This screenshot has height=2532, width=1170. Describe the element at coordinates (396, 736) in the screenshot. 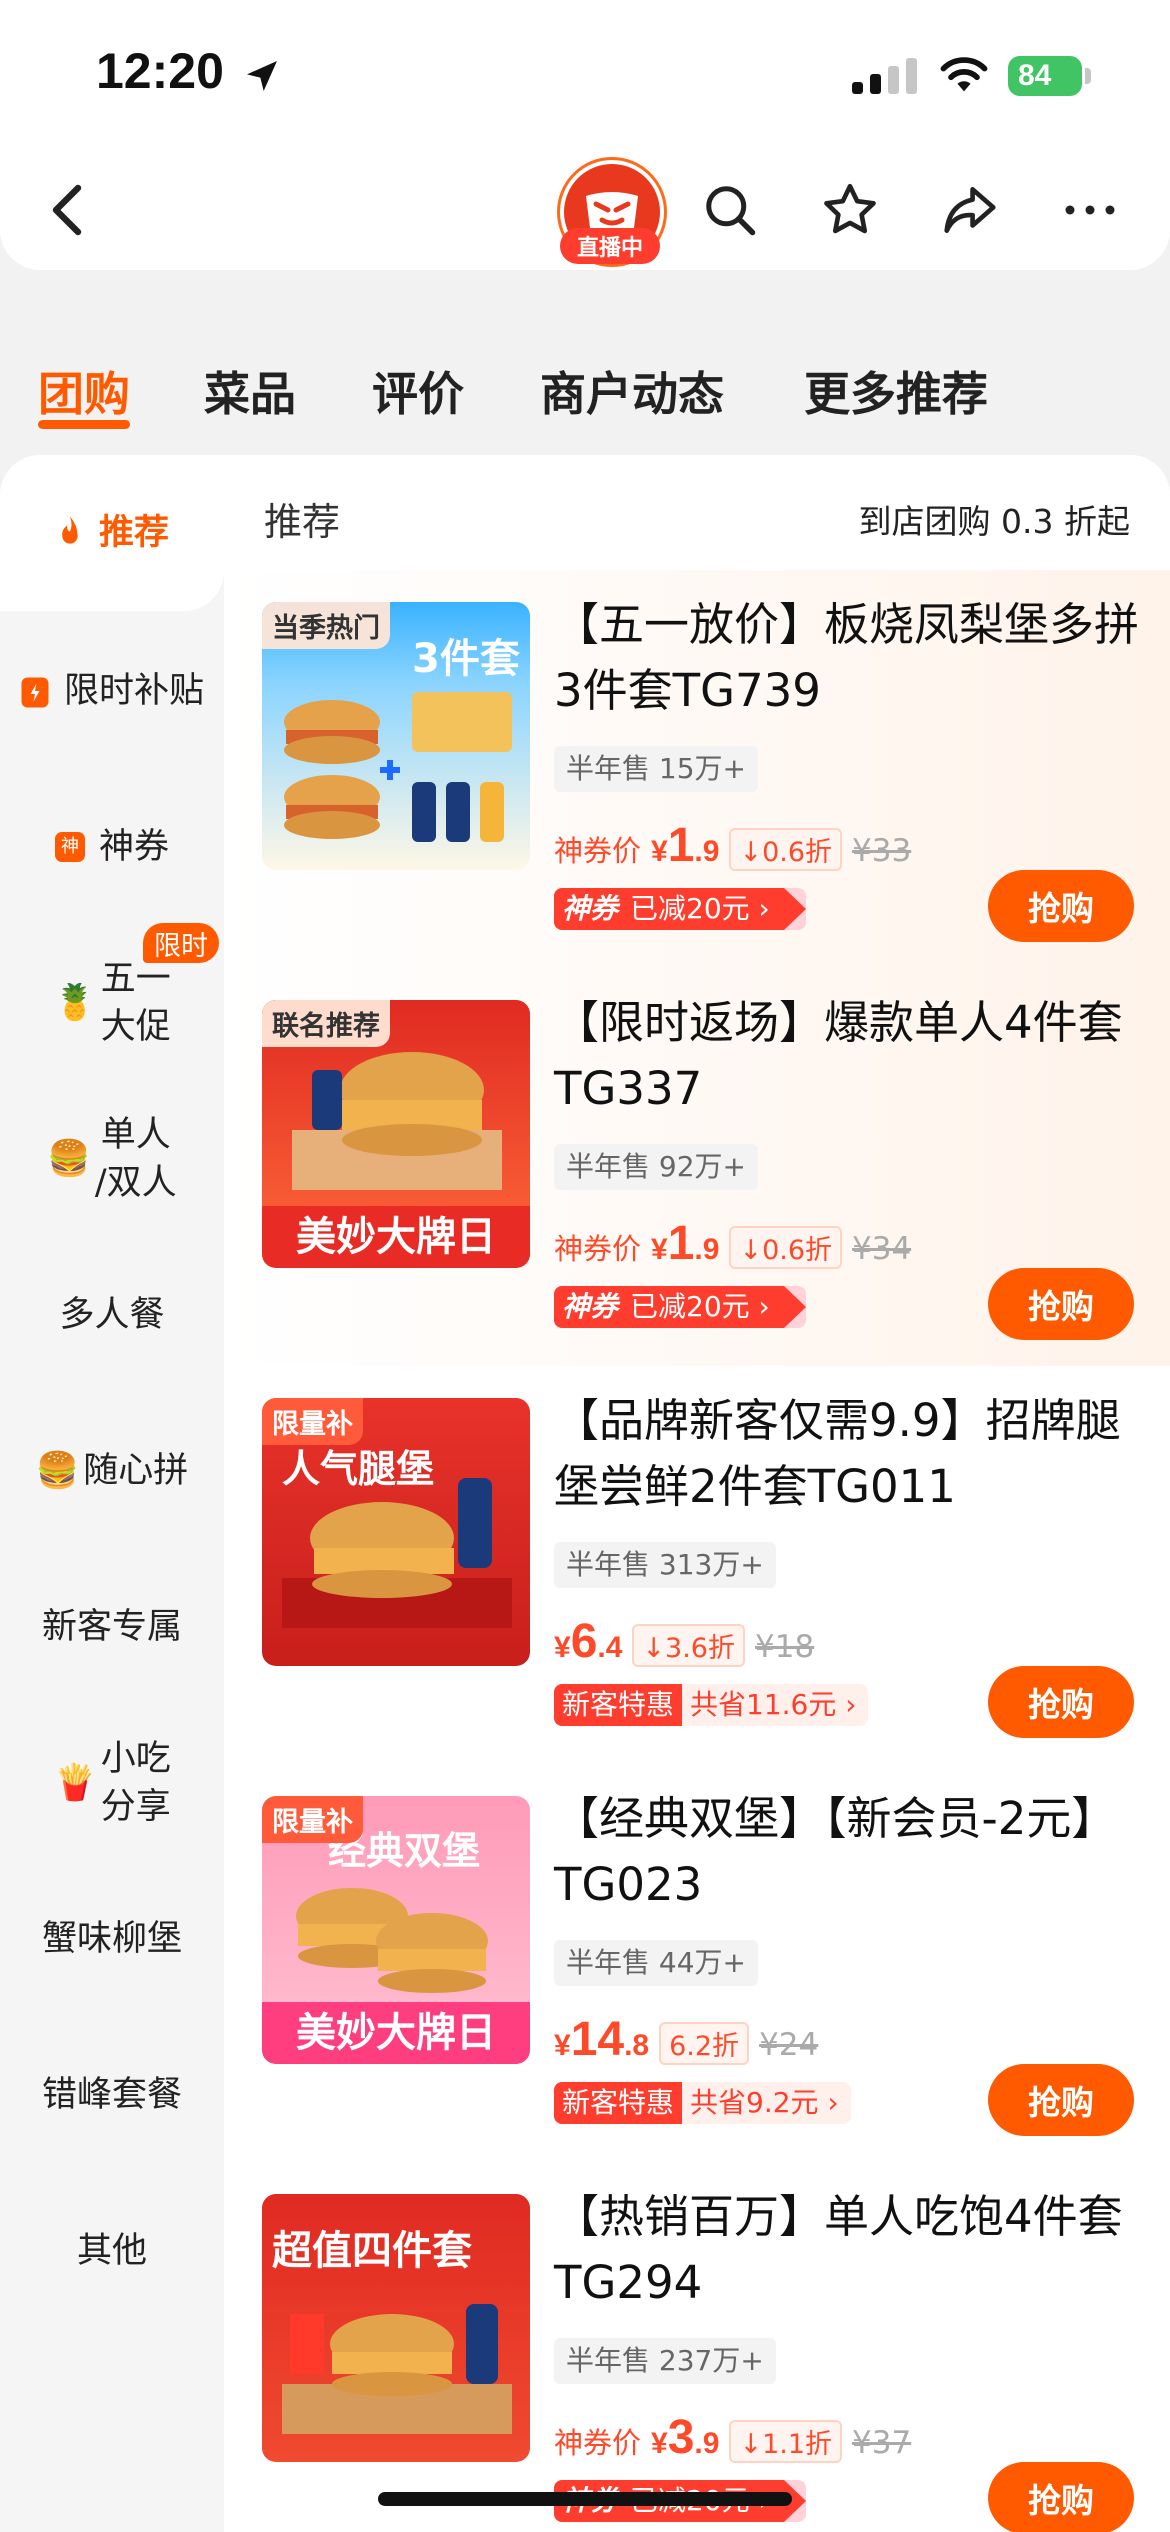

I see `product-image: 3件套 当季热门` at that location.